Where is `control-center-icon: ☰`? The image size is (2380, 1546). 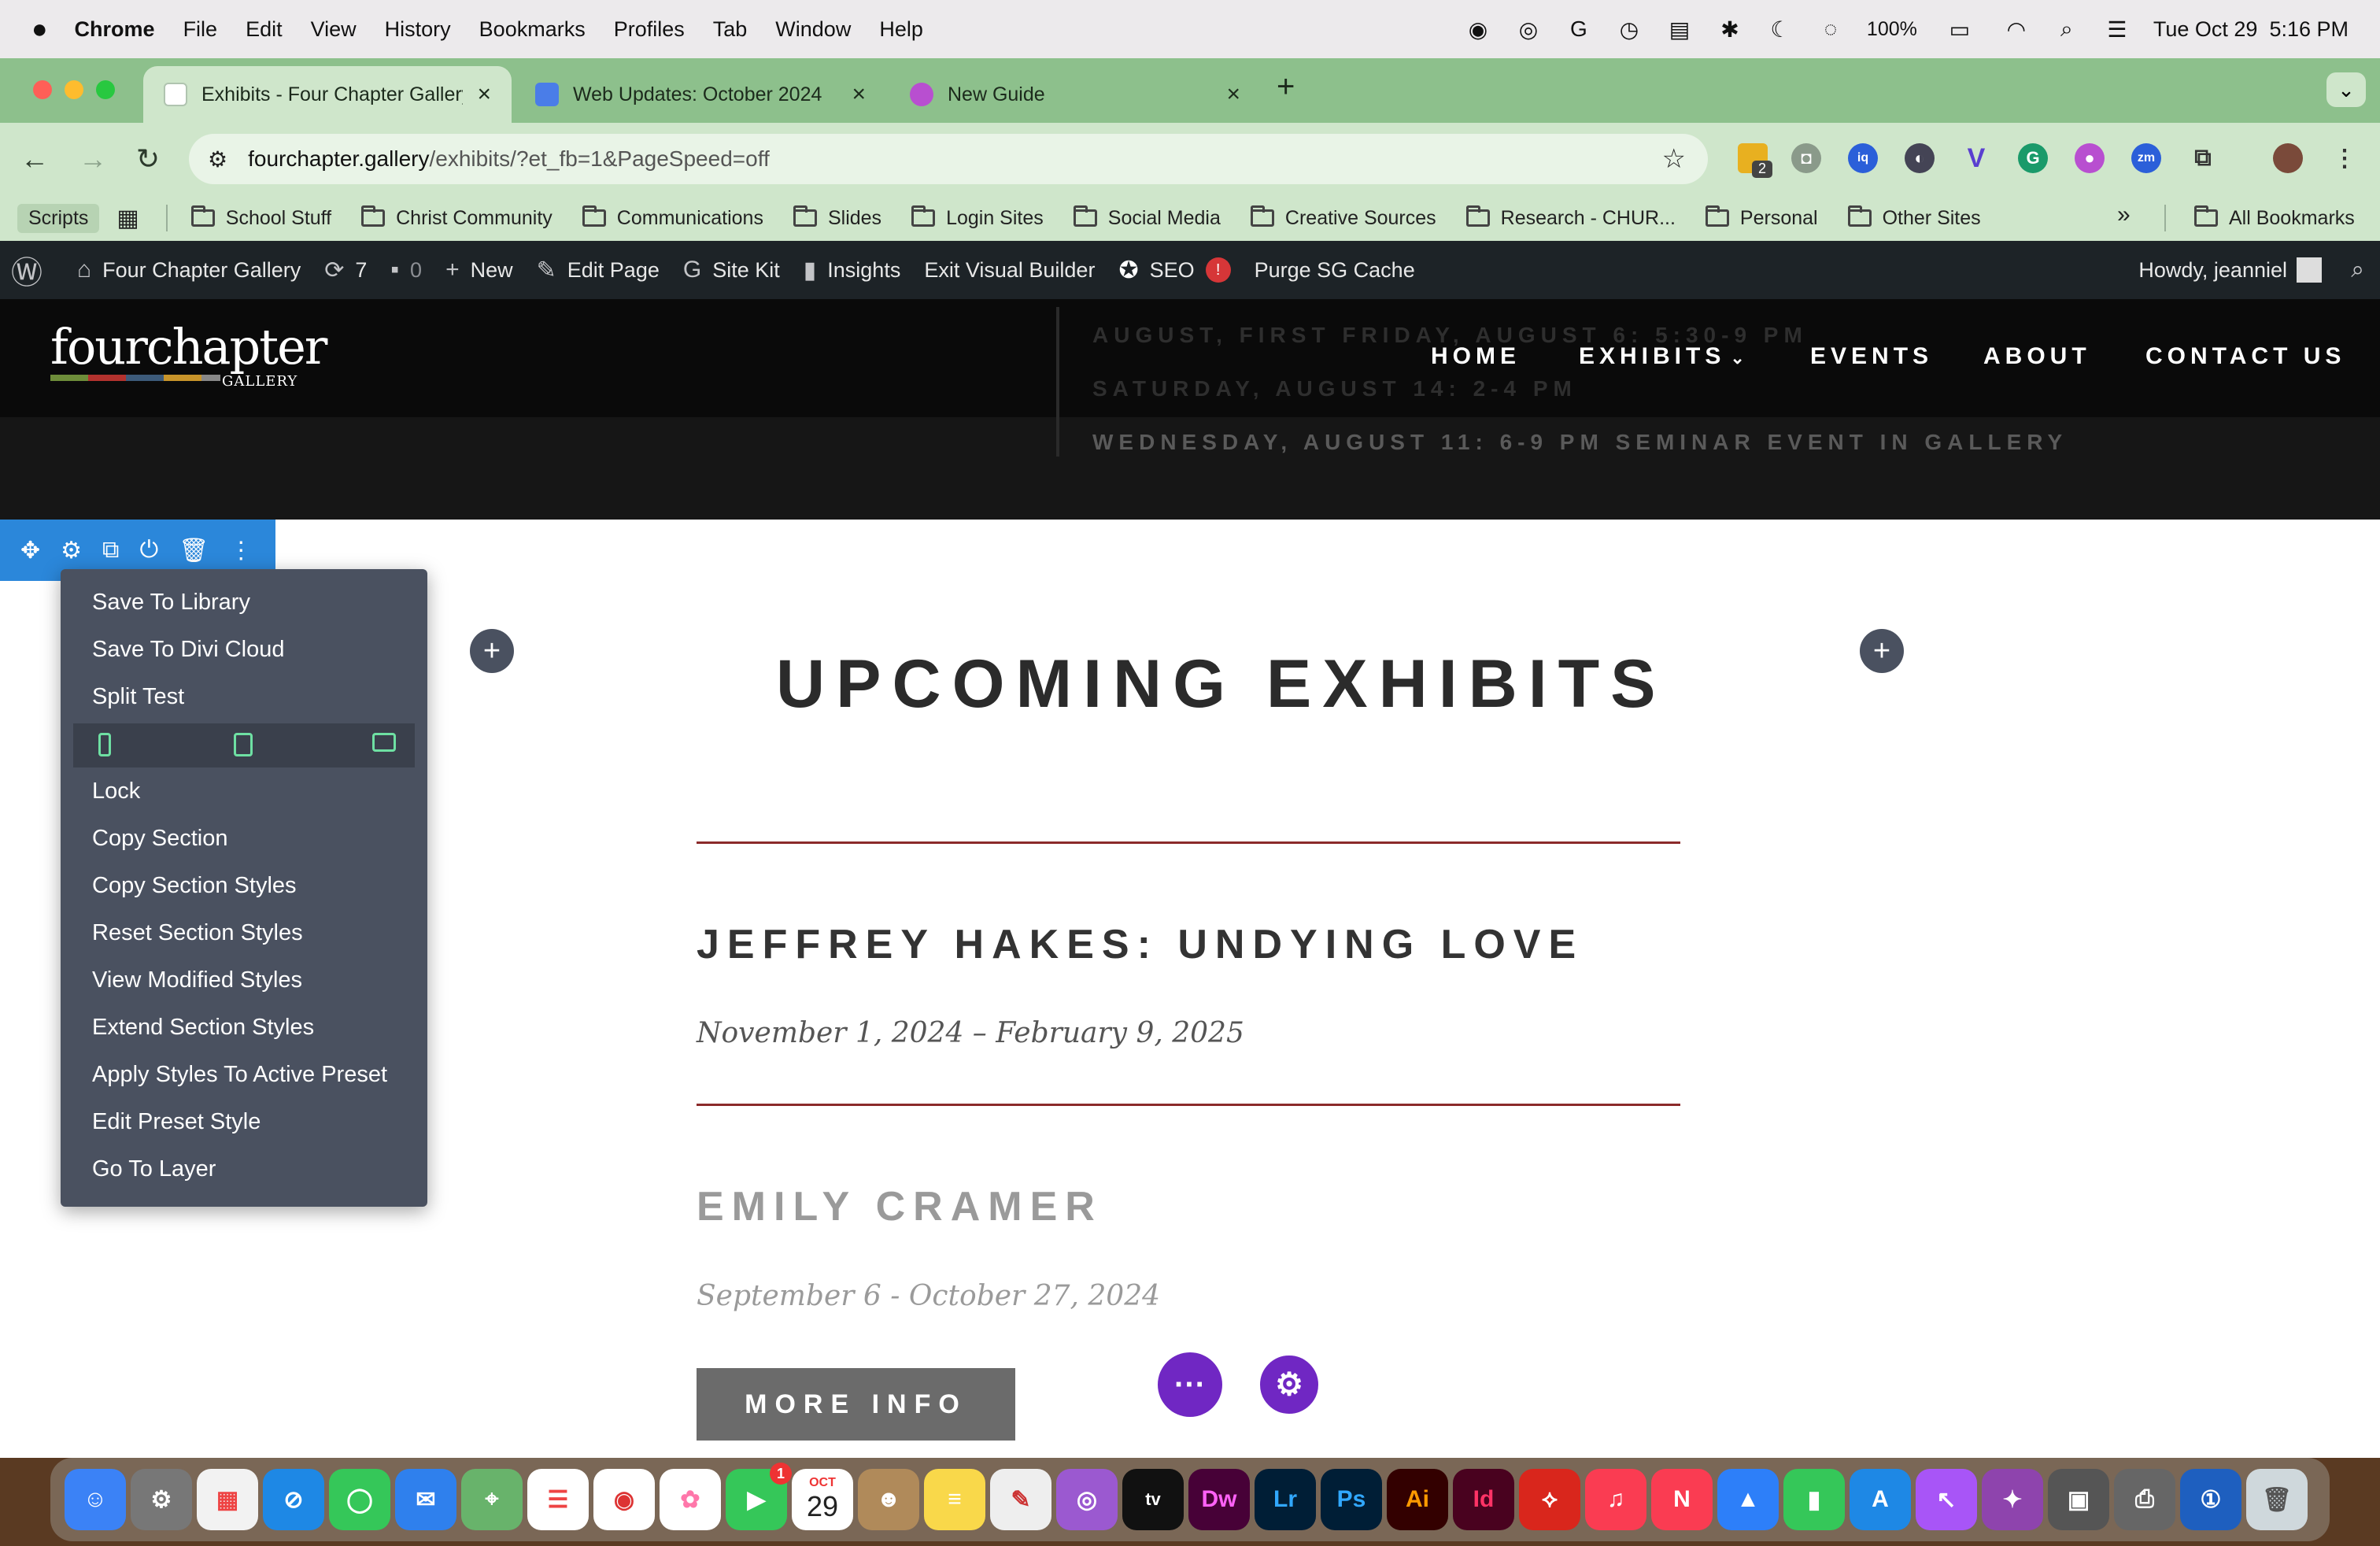
control-center-icon: ☰ is located at coordinates (2117, 29).